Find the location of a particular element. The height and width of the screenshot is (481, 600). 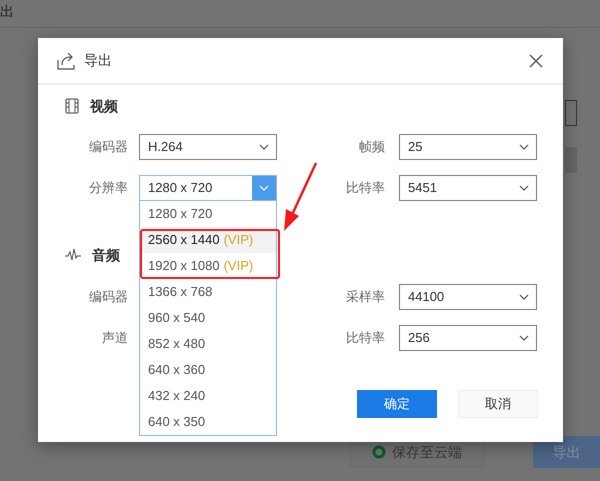

select-field: 44100 is located at coordinates (468, 297).